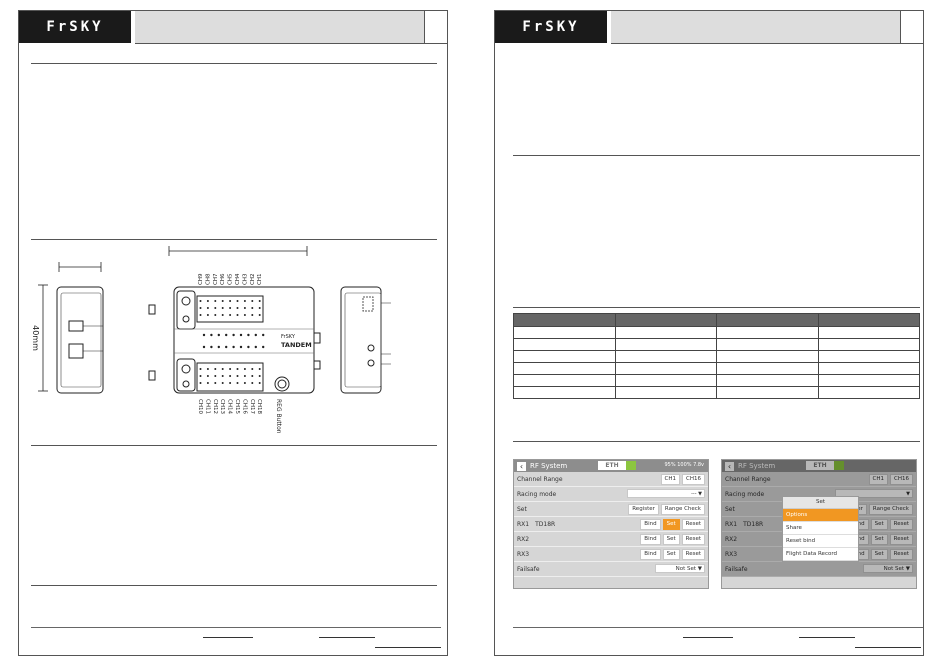 Image resolution: width=950 pixels, height=667 pixels. I want to click on racing-mode-dropdown: --- ▼, so click(666, 493).